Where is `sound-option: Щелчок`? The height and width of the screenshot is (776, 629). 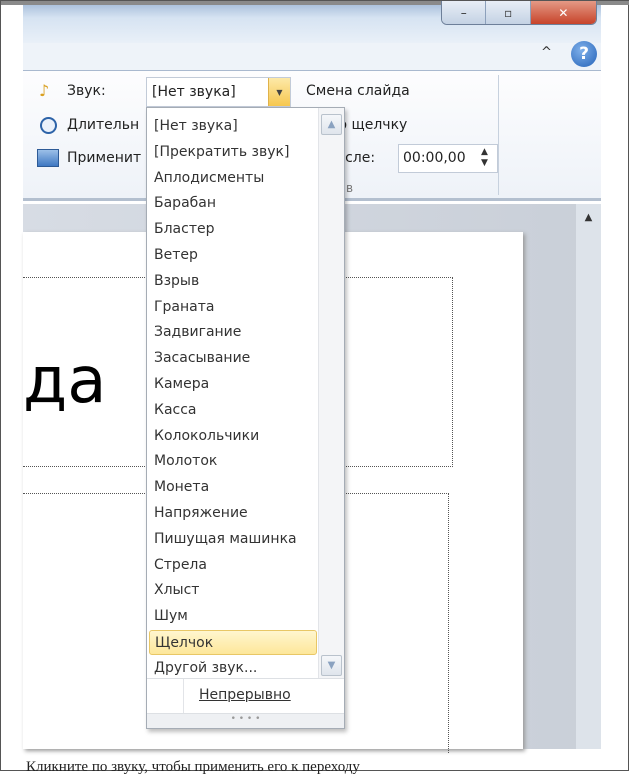
sound-option: Щелчок is located at coordinates (233, 642).